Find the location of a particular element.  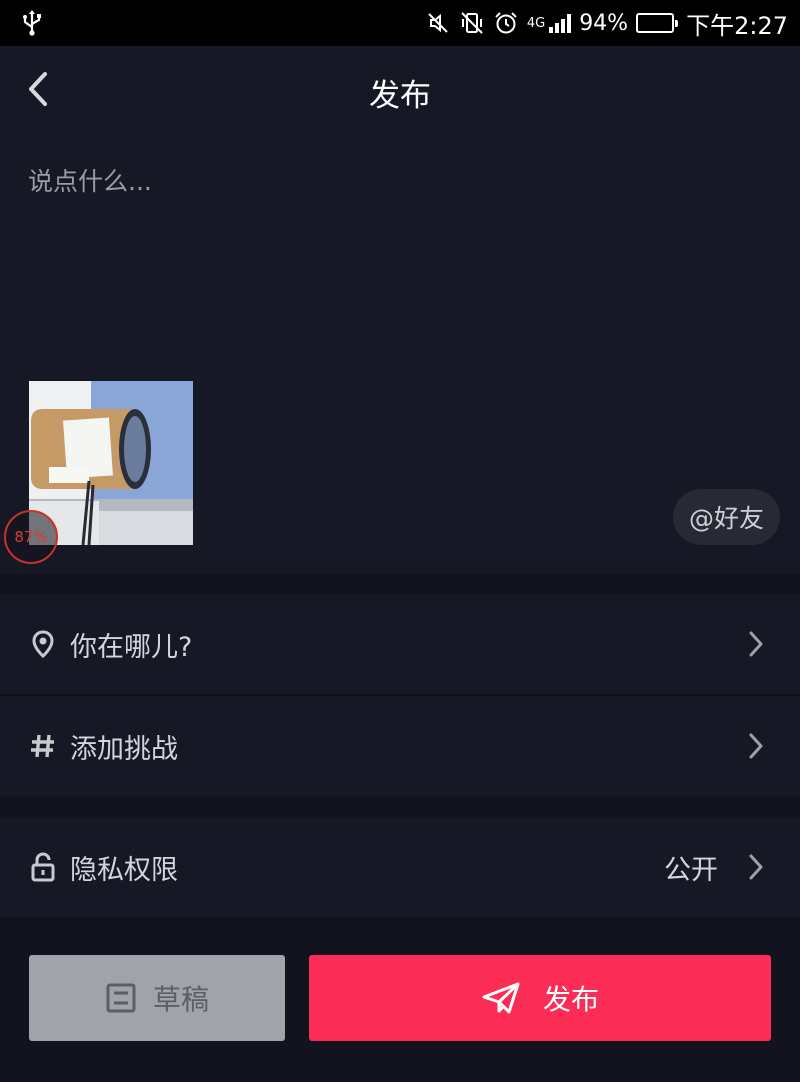

alarm-icon is located at coordinates (506, 23).